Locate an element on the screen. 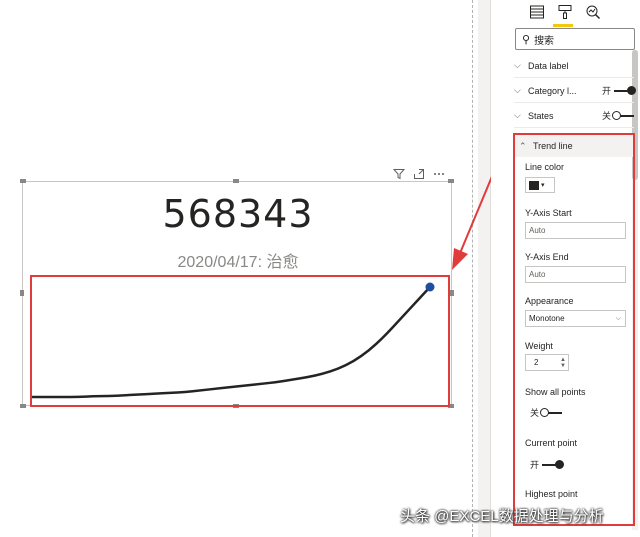 This screenshot has height=537, width=640. section-data-label: ⌵ Data label is located at coordinates (574, 66).